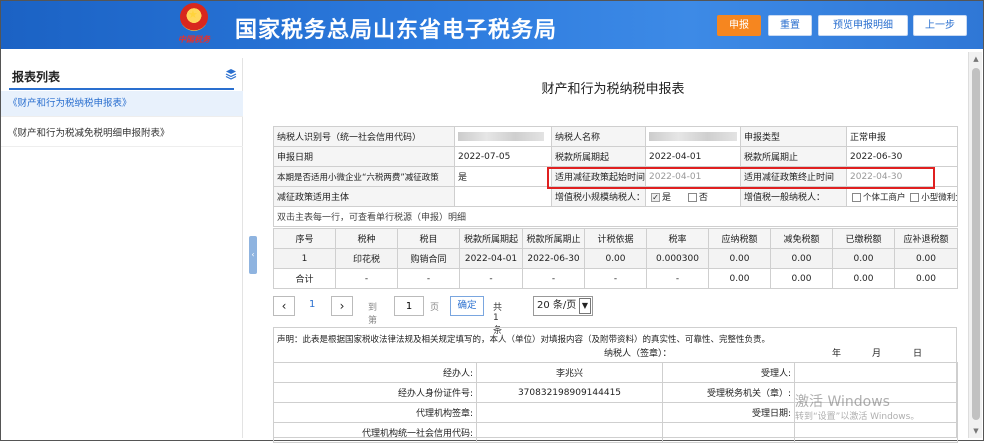 Image resolution: width=984 pixels, height=443 pixels. Describe the element at coordinates (409, 306) in the screenshot. I see `goto-page-input` at that location.